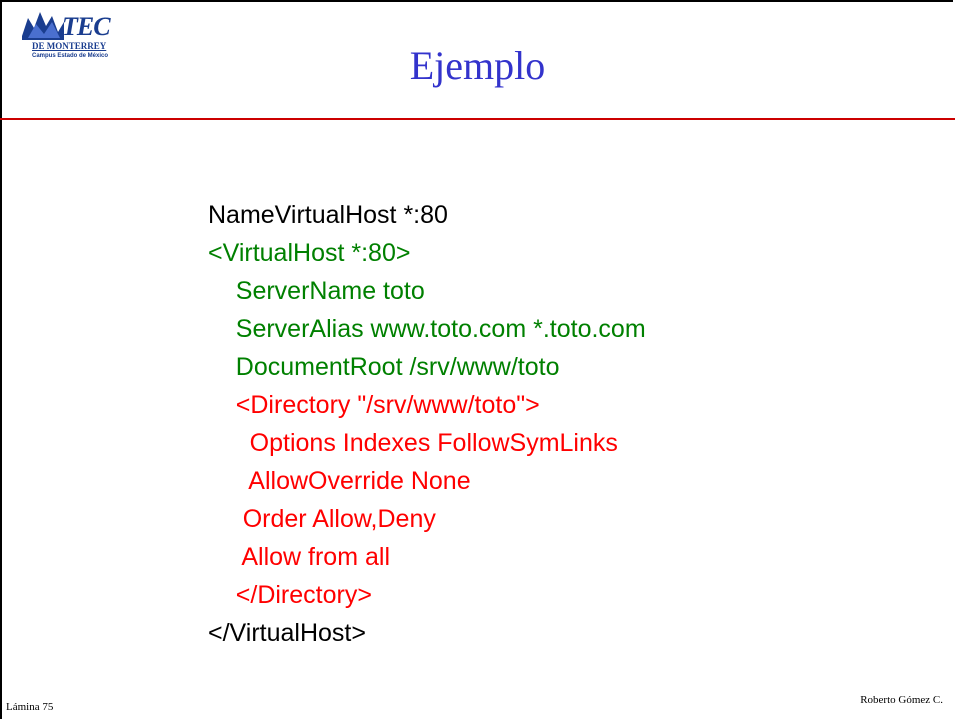  What do you see at coordinates (328, 215) in the screenshot?
I see `code-line: NameVirtualHost *:80` at bounding box center [328, 215].